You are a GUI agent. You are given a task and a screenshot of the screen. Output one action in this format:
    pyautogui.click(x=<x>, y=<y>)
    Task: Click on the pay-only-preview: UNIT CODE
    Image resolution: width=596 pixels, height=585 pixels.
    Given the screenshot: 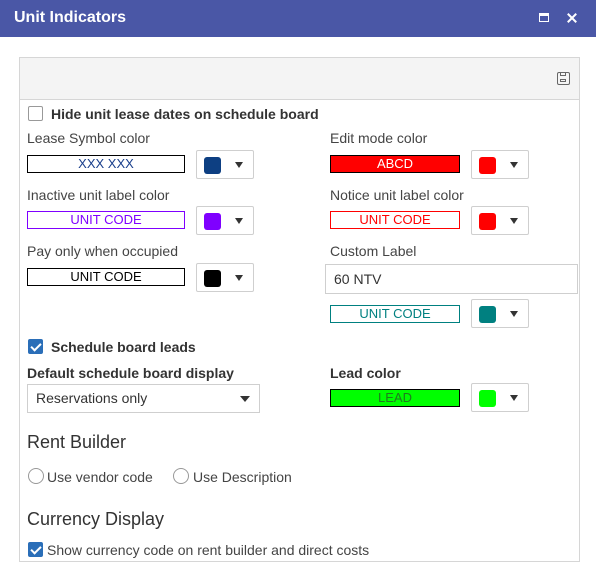 What is the action you would take?
    pyautogui.click(x=106, y=277)
    